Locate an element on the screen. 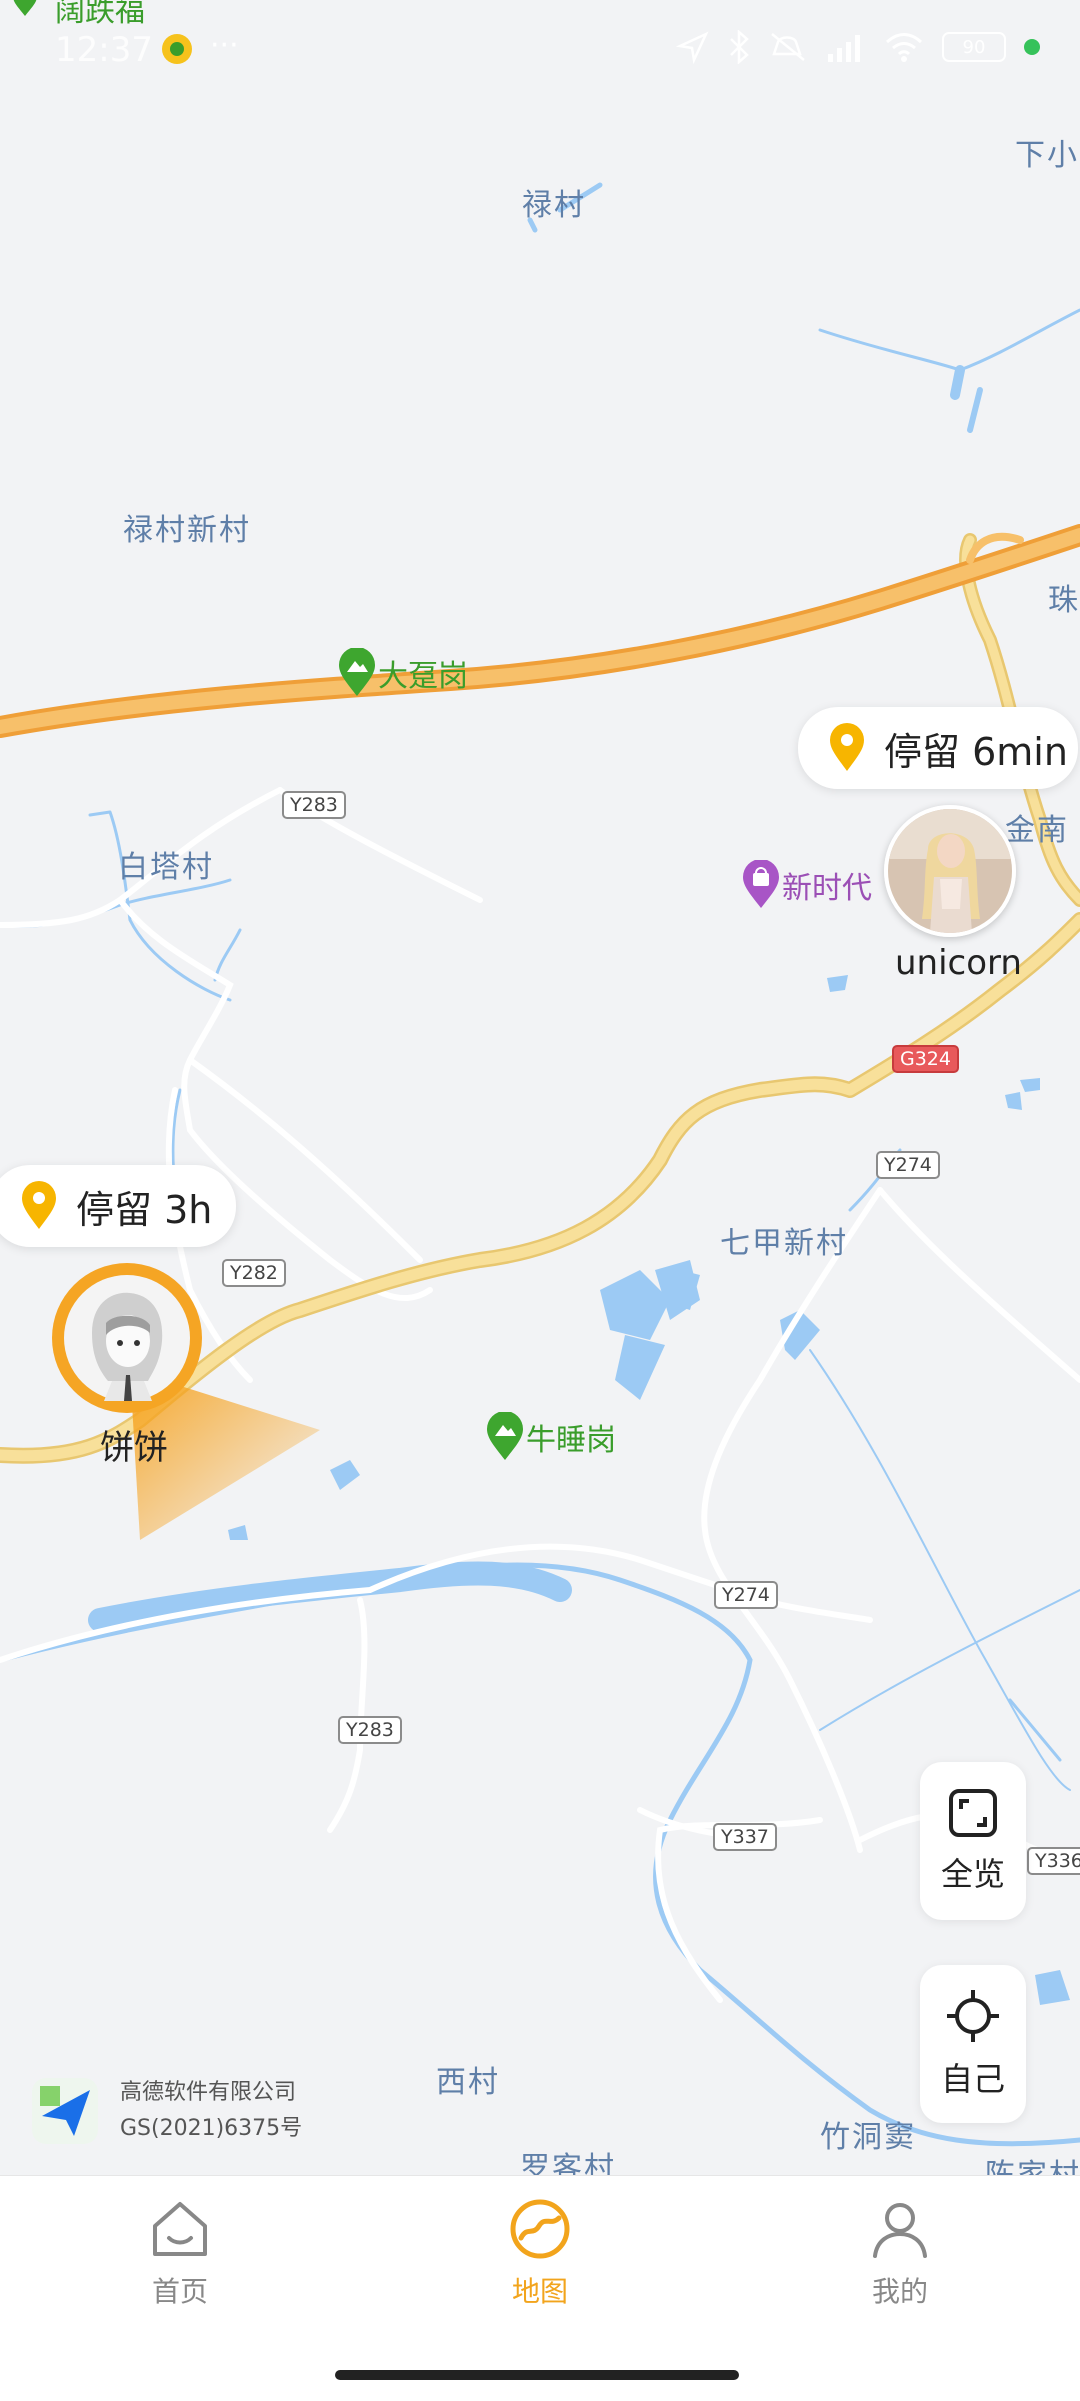  home-indicator is located at coordinates (537, 2375).